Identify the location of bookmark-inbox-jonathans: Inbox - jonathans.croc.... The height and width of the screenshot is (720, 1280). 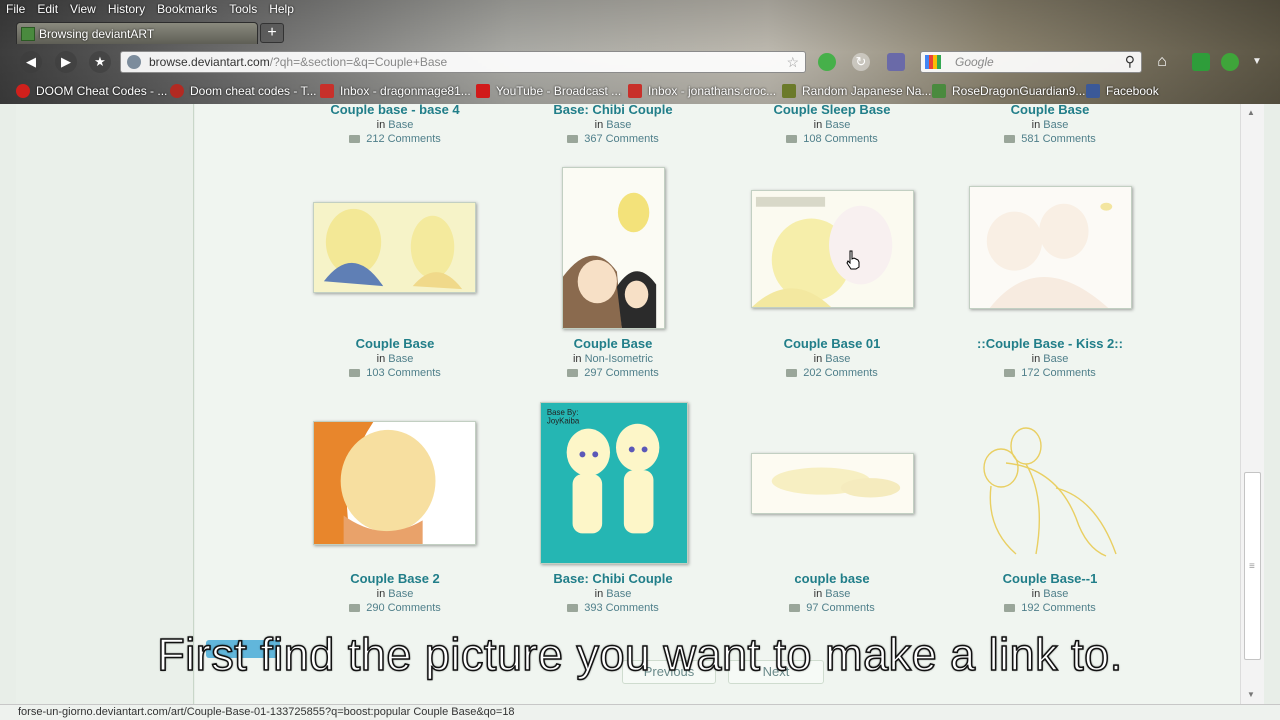
(702, 91).